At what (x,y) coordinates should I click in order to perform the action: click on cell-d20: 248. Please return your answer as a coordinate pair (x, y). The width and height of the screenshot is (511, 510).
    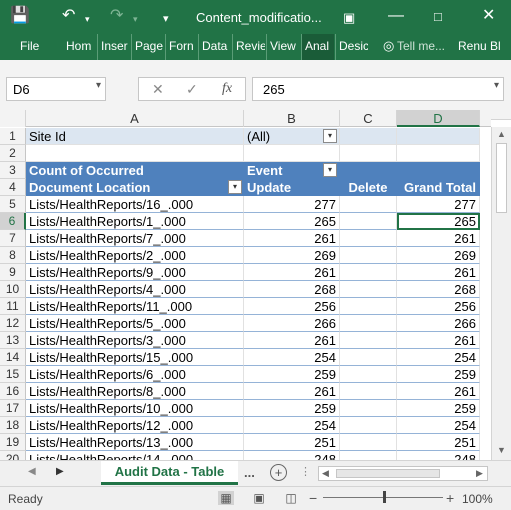
    Looking at the image, I should click on (438, 455).